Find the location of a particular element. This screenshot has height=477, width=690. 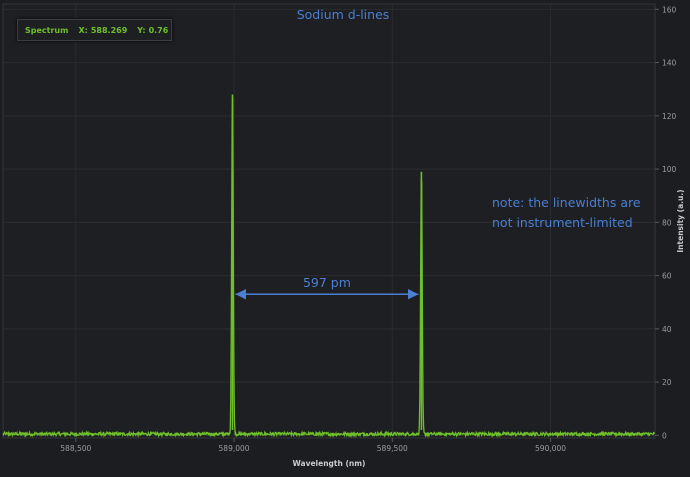

separation-label: 597 pm is located at coordinates (327, 282).